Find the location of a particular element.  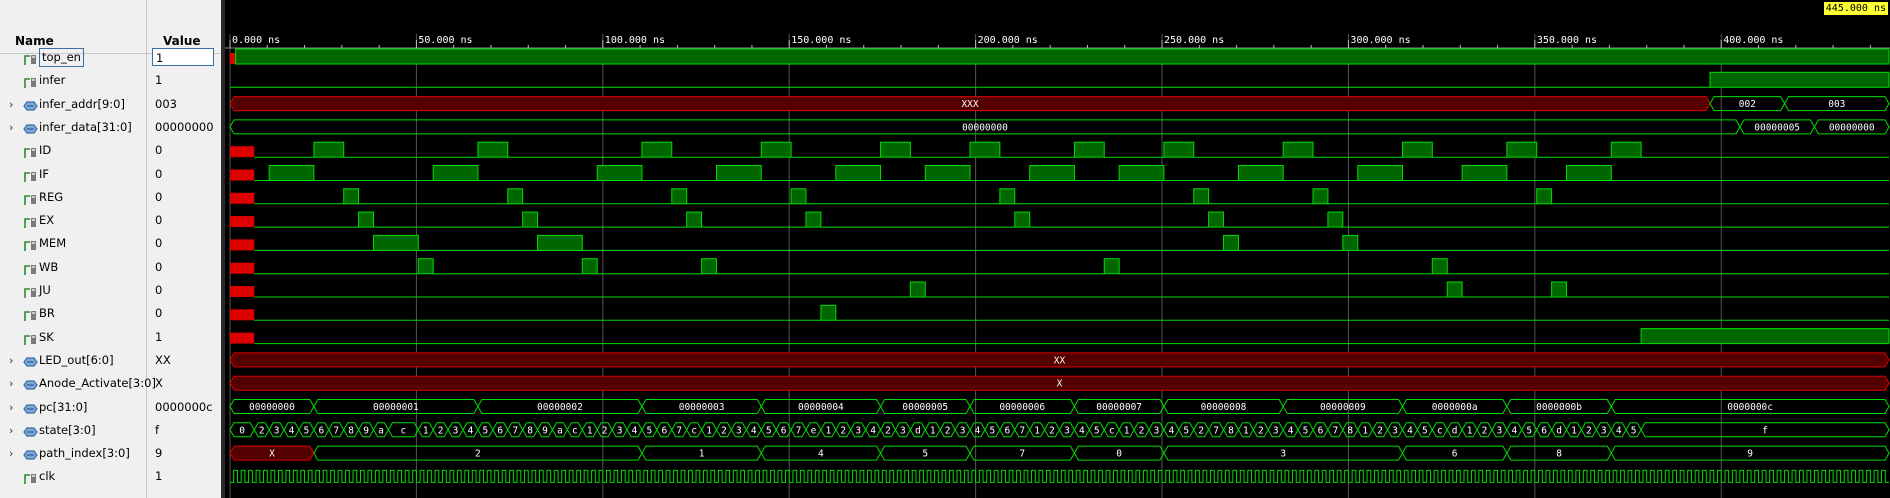

bus-value-label: 9 is located at coordinates (545, 430).